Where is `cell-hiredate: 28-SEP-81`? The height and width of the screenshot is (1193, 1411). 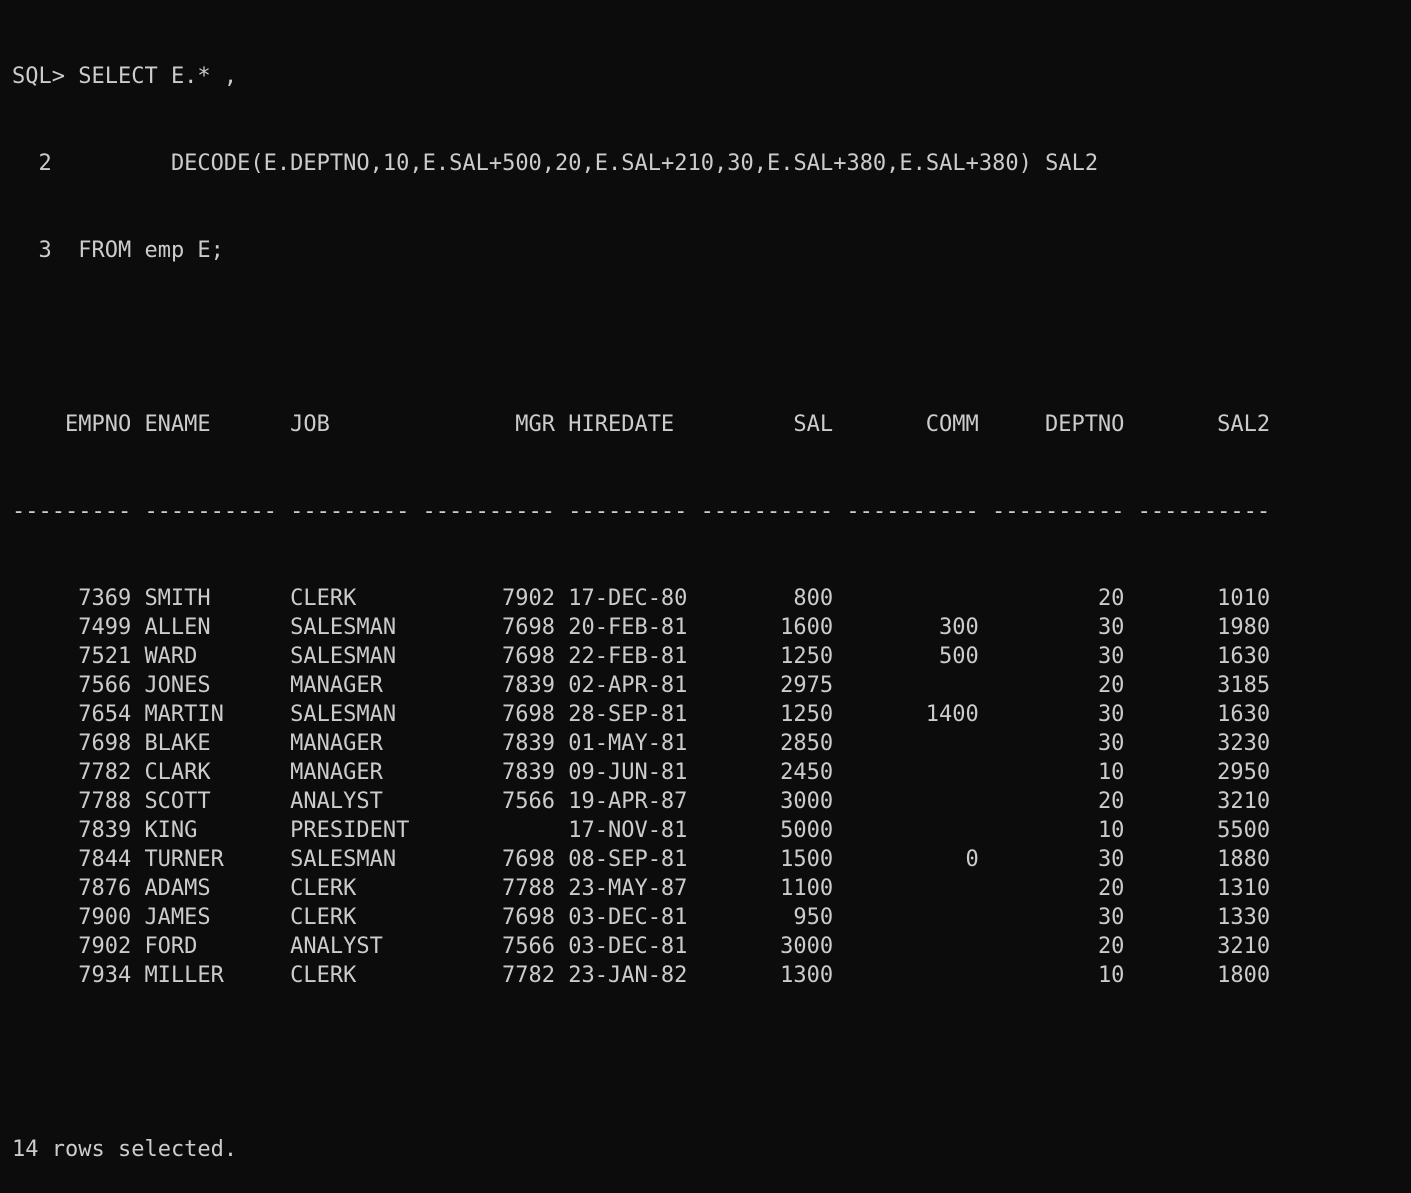 cell-hiredate: 28-SEP-81 is located at coordinates (628, 714).